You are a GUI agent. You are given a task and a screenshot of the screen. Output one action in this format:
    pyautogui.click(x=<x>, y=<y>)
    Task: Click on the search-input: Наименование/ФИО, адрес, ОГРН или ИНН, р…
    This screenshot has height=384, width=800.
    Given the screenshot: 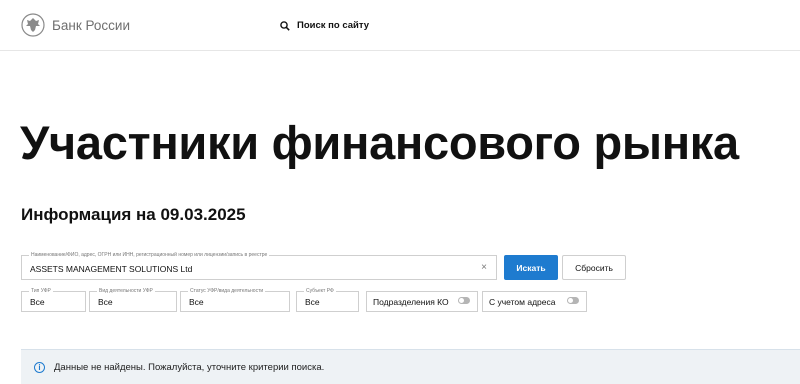 What is the action you would take?
    pyautogui.click(x=259, y=265)
    